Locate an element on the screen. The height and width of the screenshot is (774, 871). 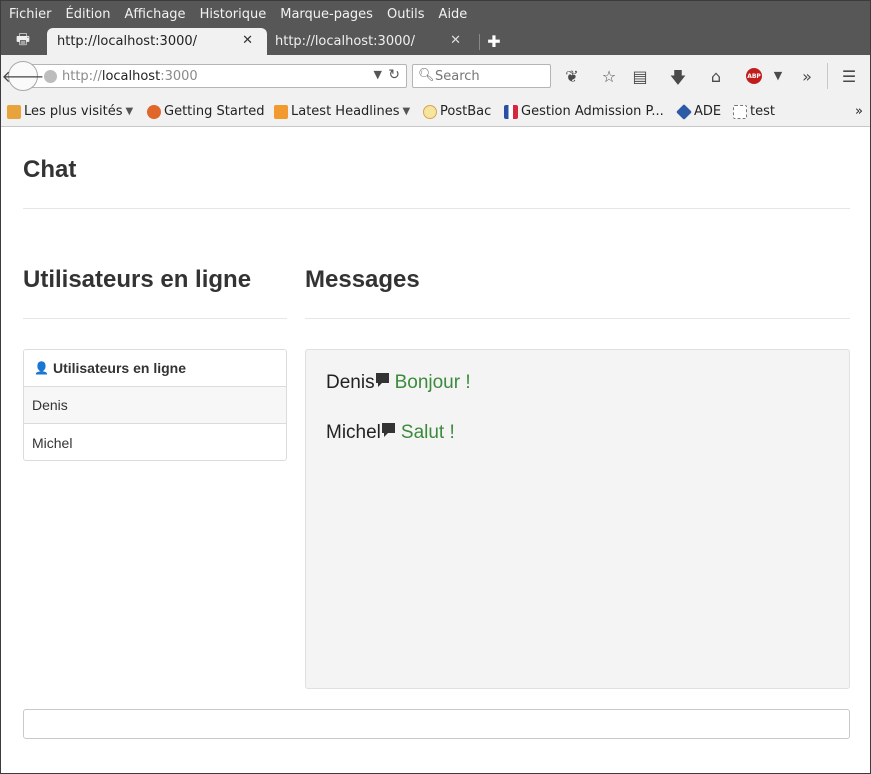
menu-outils: Outils is located at coordinates (406, 14).